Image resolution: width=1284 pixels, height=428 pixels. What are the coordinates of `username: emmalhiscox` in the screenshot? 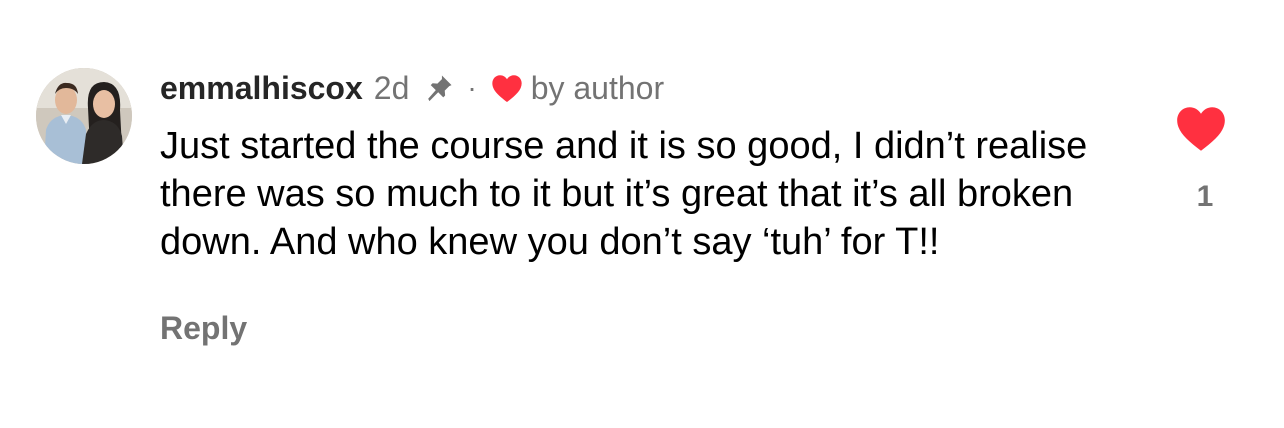 It's located at (261, 88).